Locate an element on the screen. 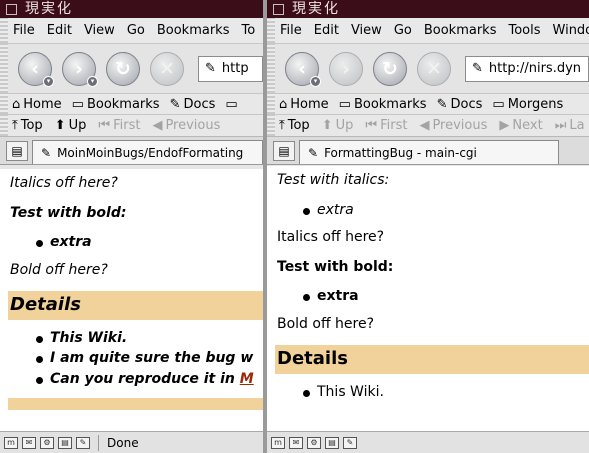 The image size is (589, 453). back-arrow-icon: ‹ is located at coordinates (35, 68).